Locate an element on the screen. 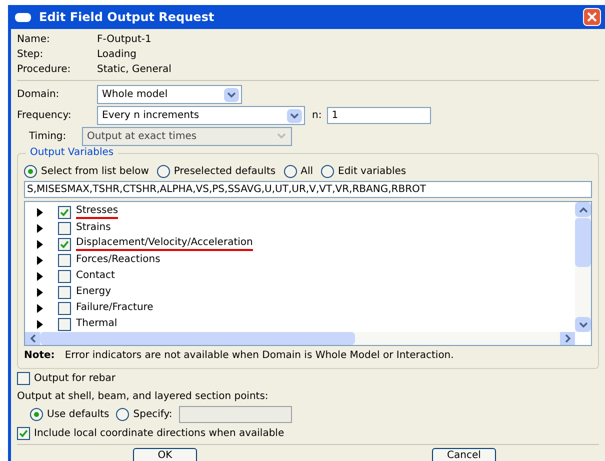 The height and width of the screenshot is (461, 605). dialog-button: OK is located at coordinates (165, 454).